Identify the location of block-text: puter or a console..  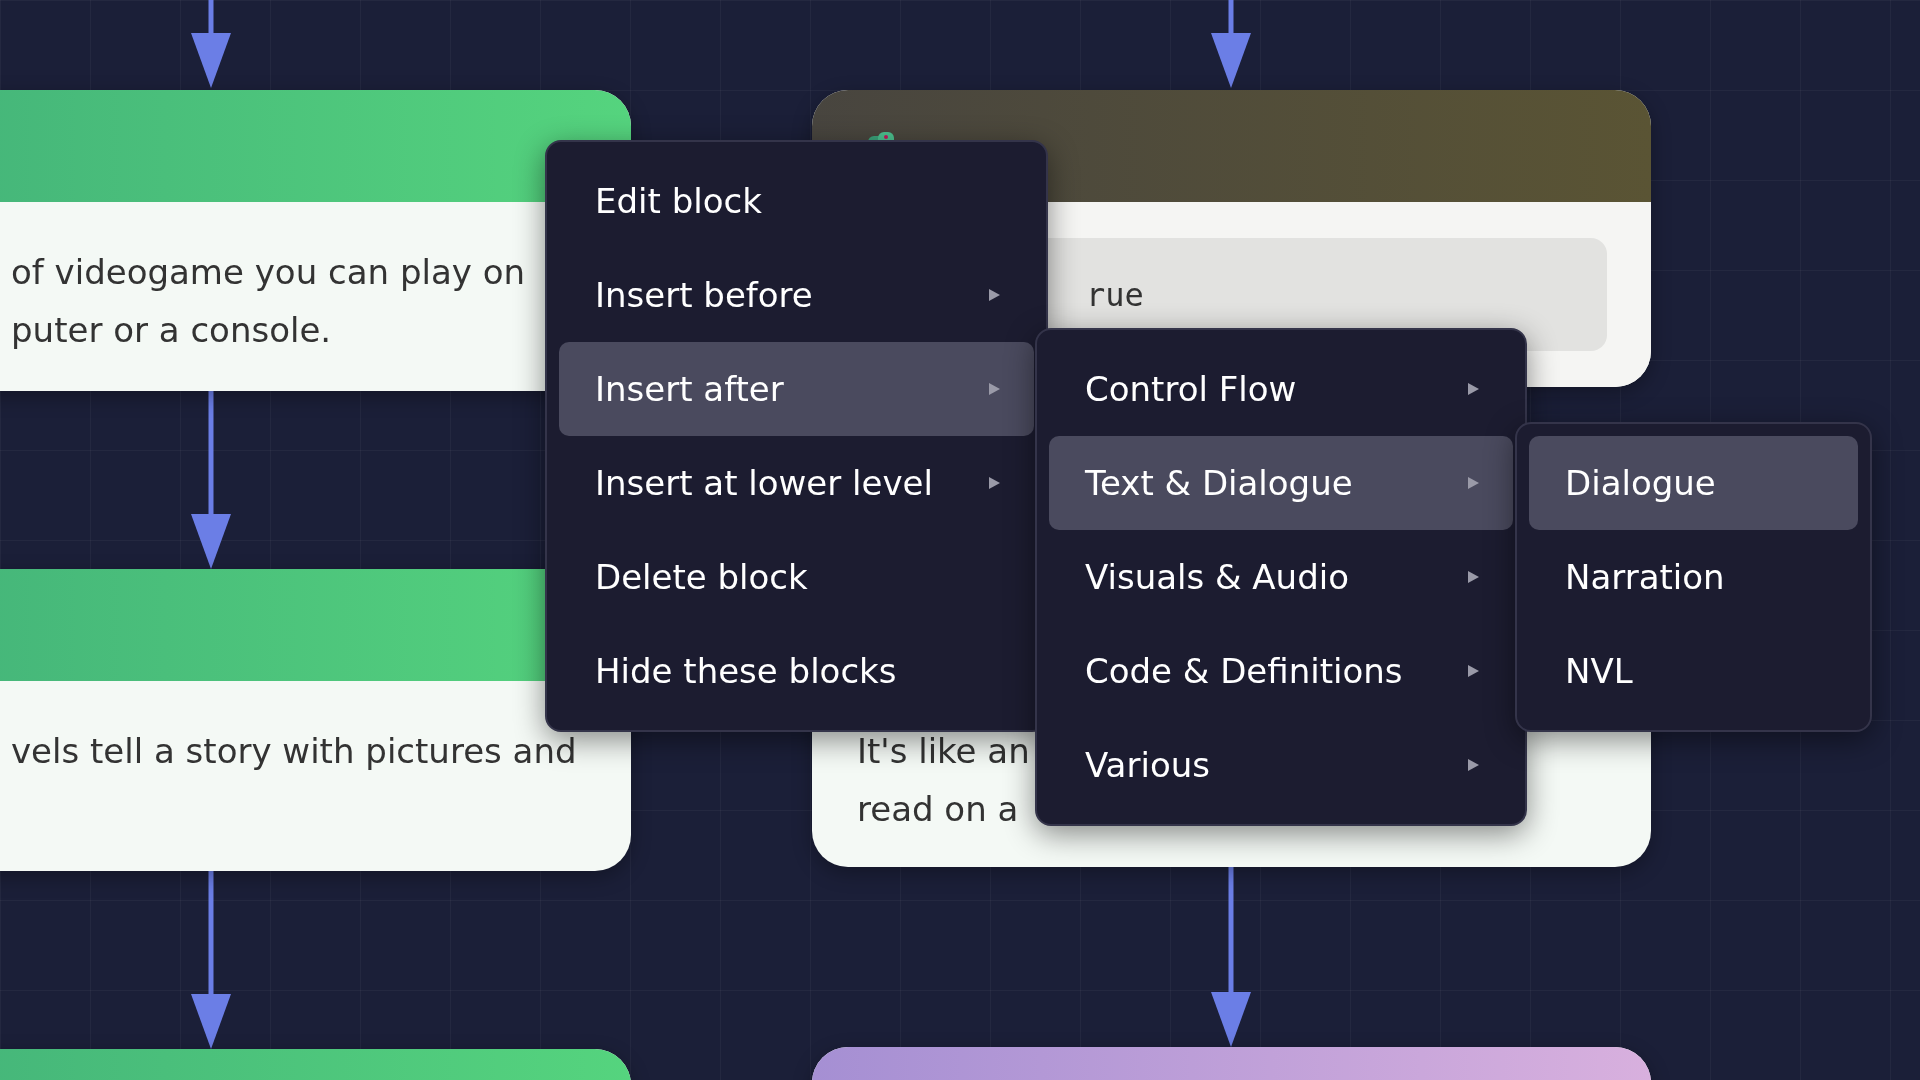
(171, 330).